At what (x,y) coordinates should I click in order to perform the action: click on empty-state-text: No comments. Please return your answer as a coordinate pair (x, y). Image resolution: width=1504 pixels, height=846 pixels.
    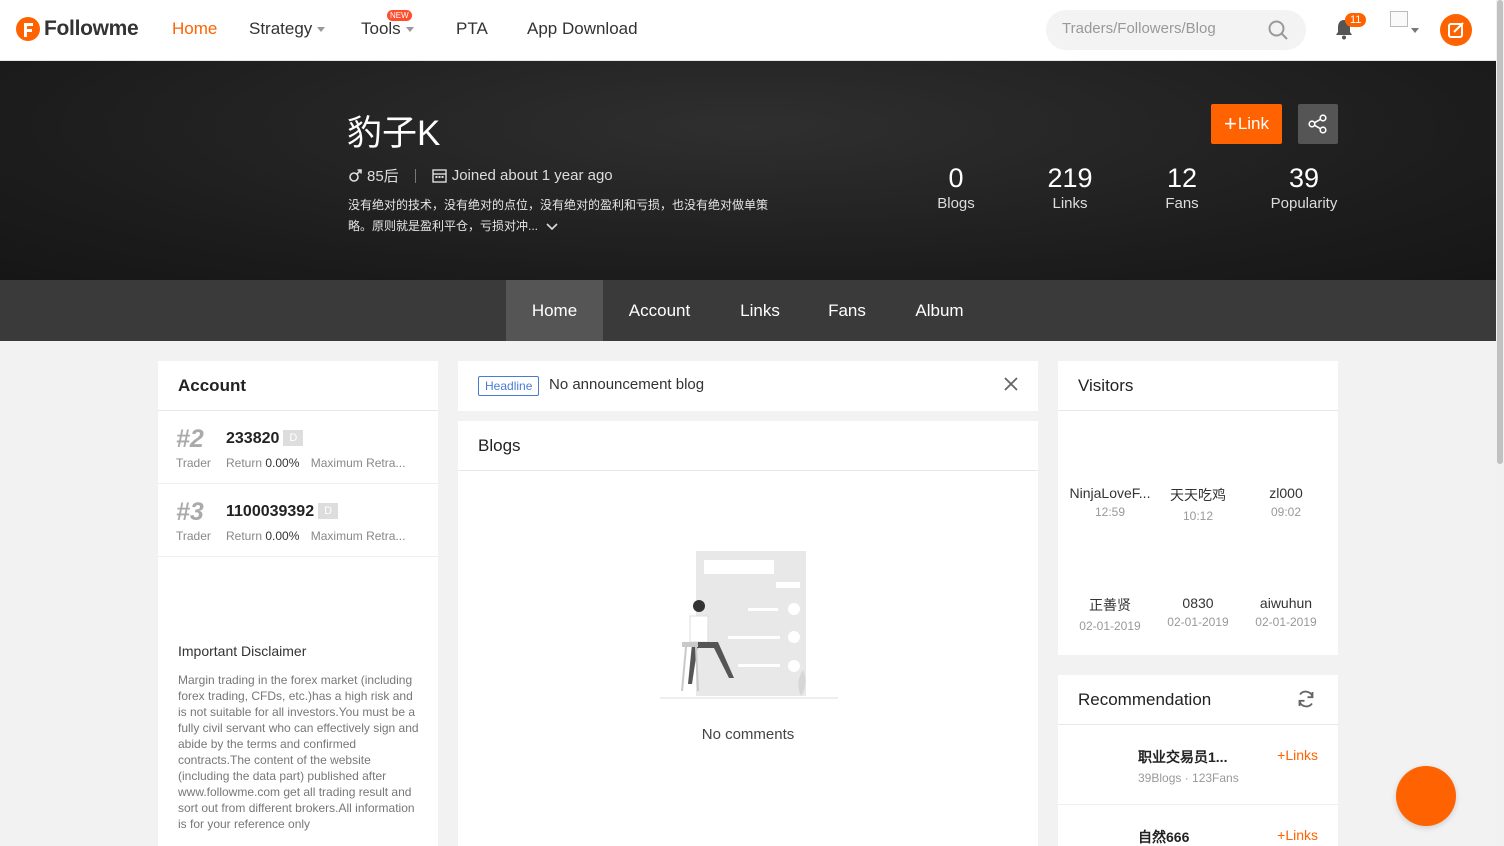
    Looking at the image, I should click on (748, 734).